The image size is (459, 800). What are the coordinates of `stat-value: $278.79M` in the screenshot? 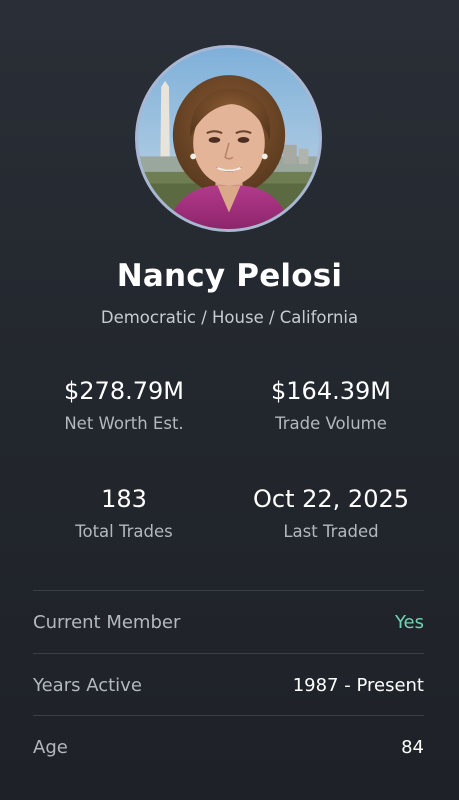 It's located at (124, 391).